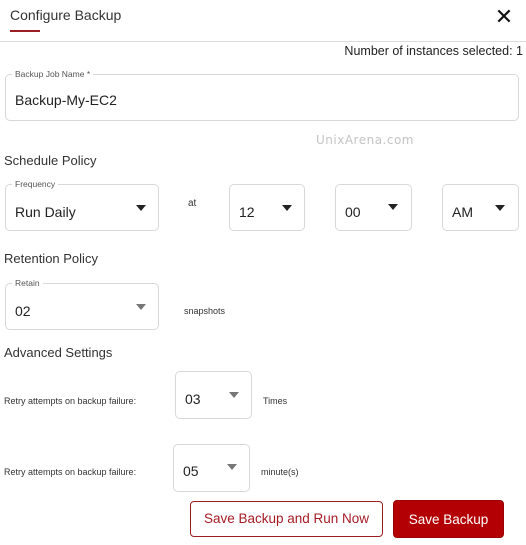 This screenshot has height=545, width=526. I want to click on hour-select: 12, so click(267, 207).